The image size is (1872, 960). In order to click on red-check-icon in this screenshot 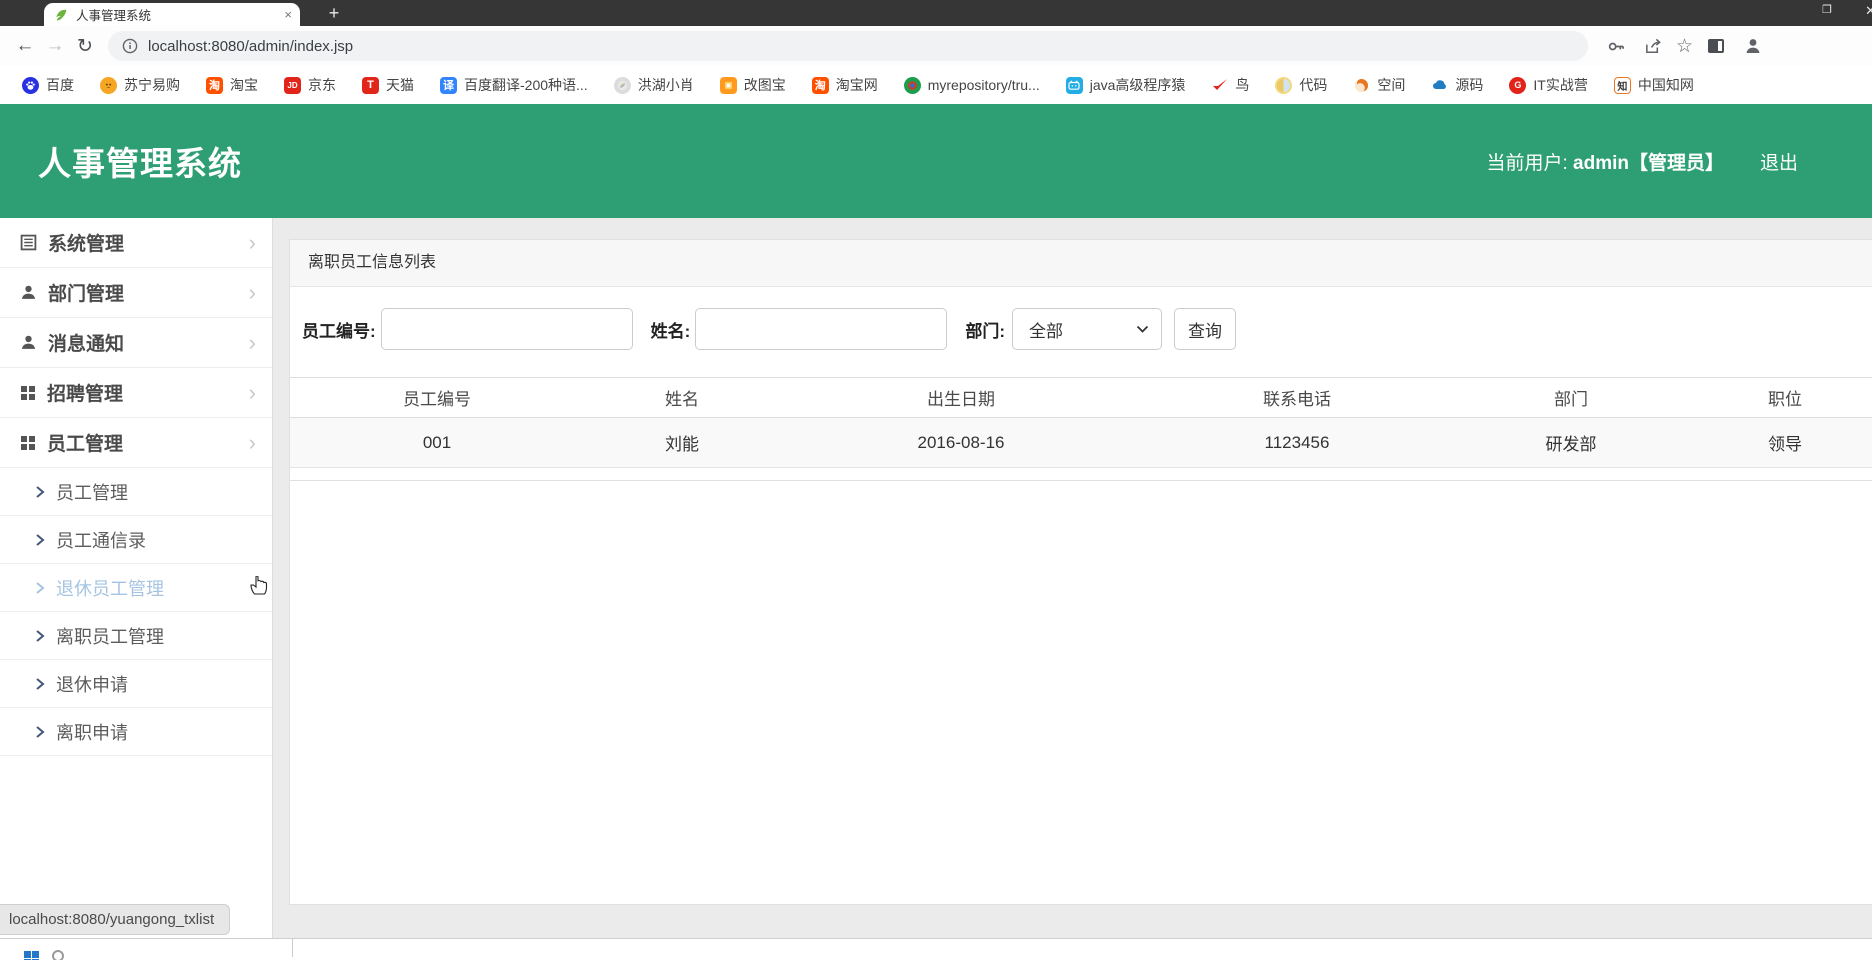, I will do `click(1219, 85)`.